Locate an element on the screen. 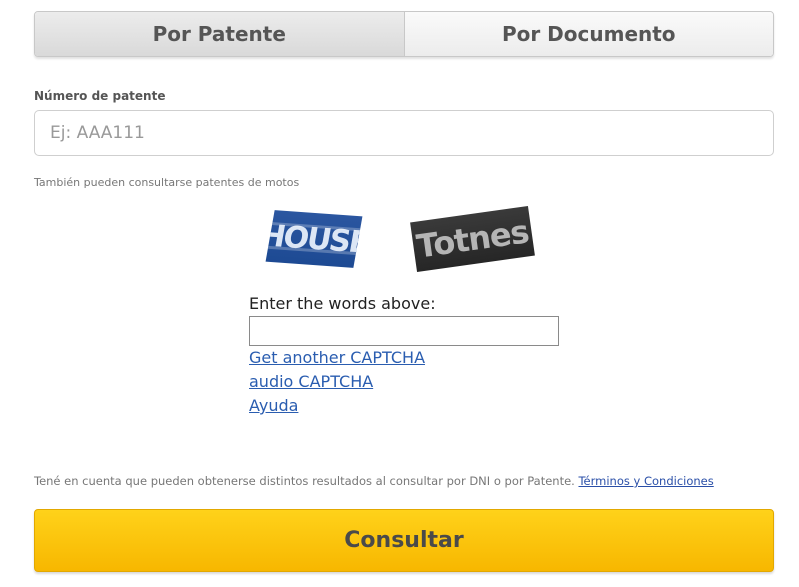 The height and width of the screenshot is (587, 799). captcha-image-word-1: HOUSE is located at coordinates (314, 239).